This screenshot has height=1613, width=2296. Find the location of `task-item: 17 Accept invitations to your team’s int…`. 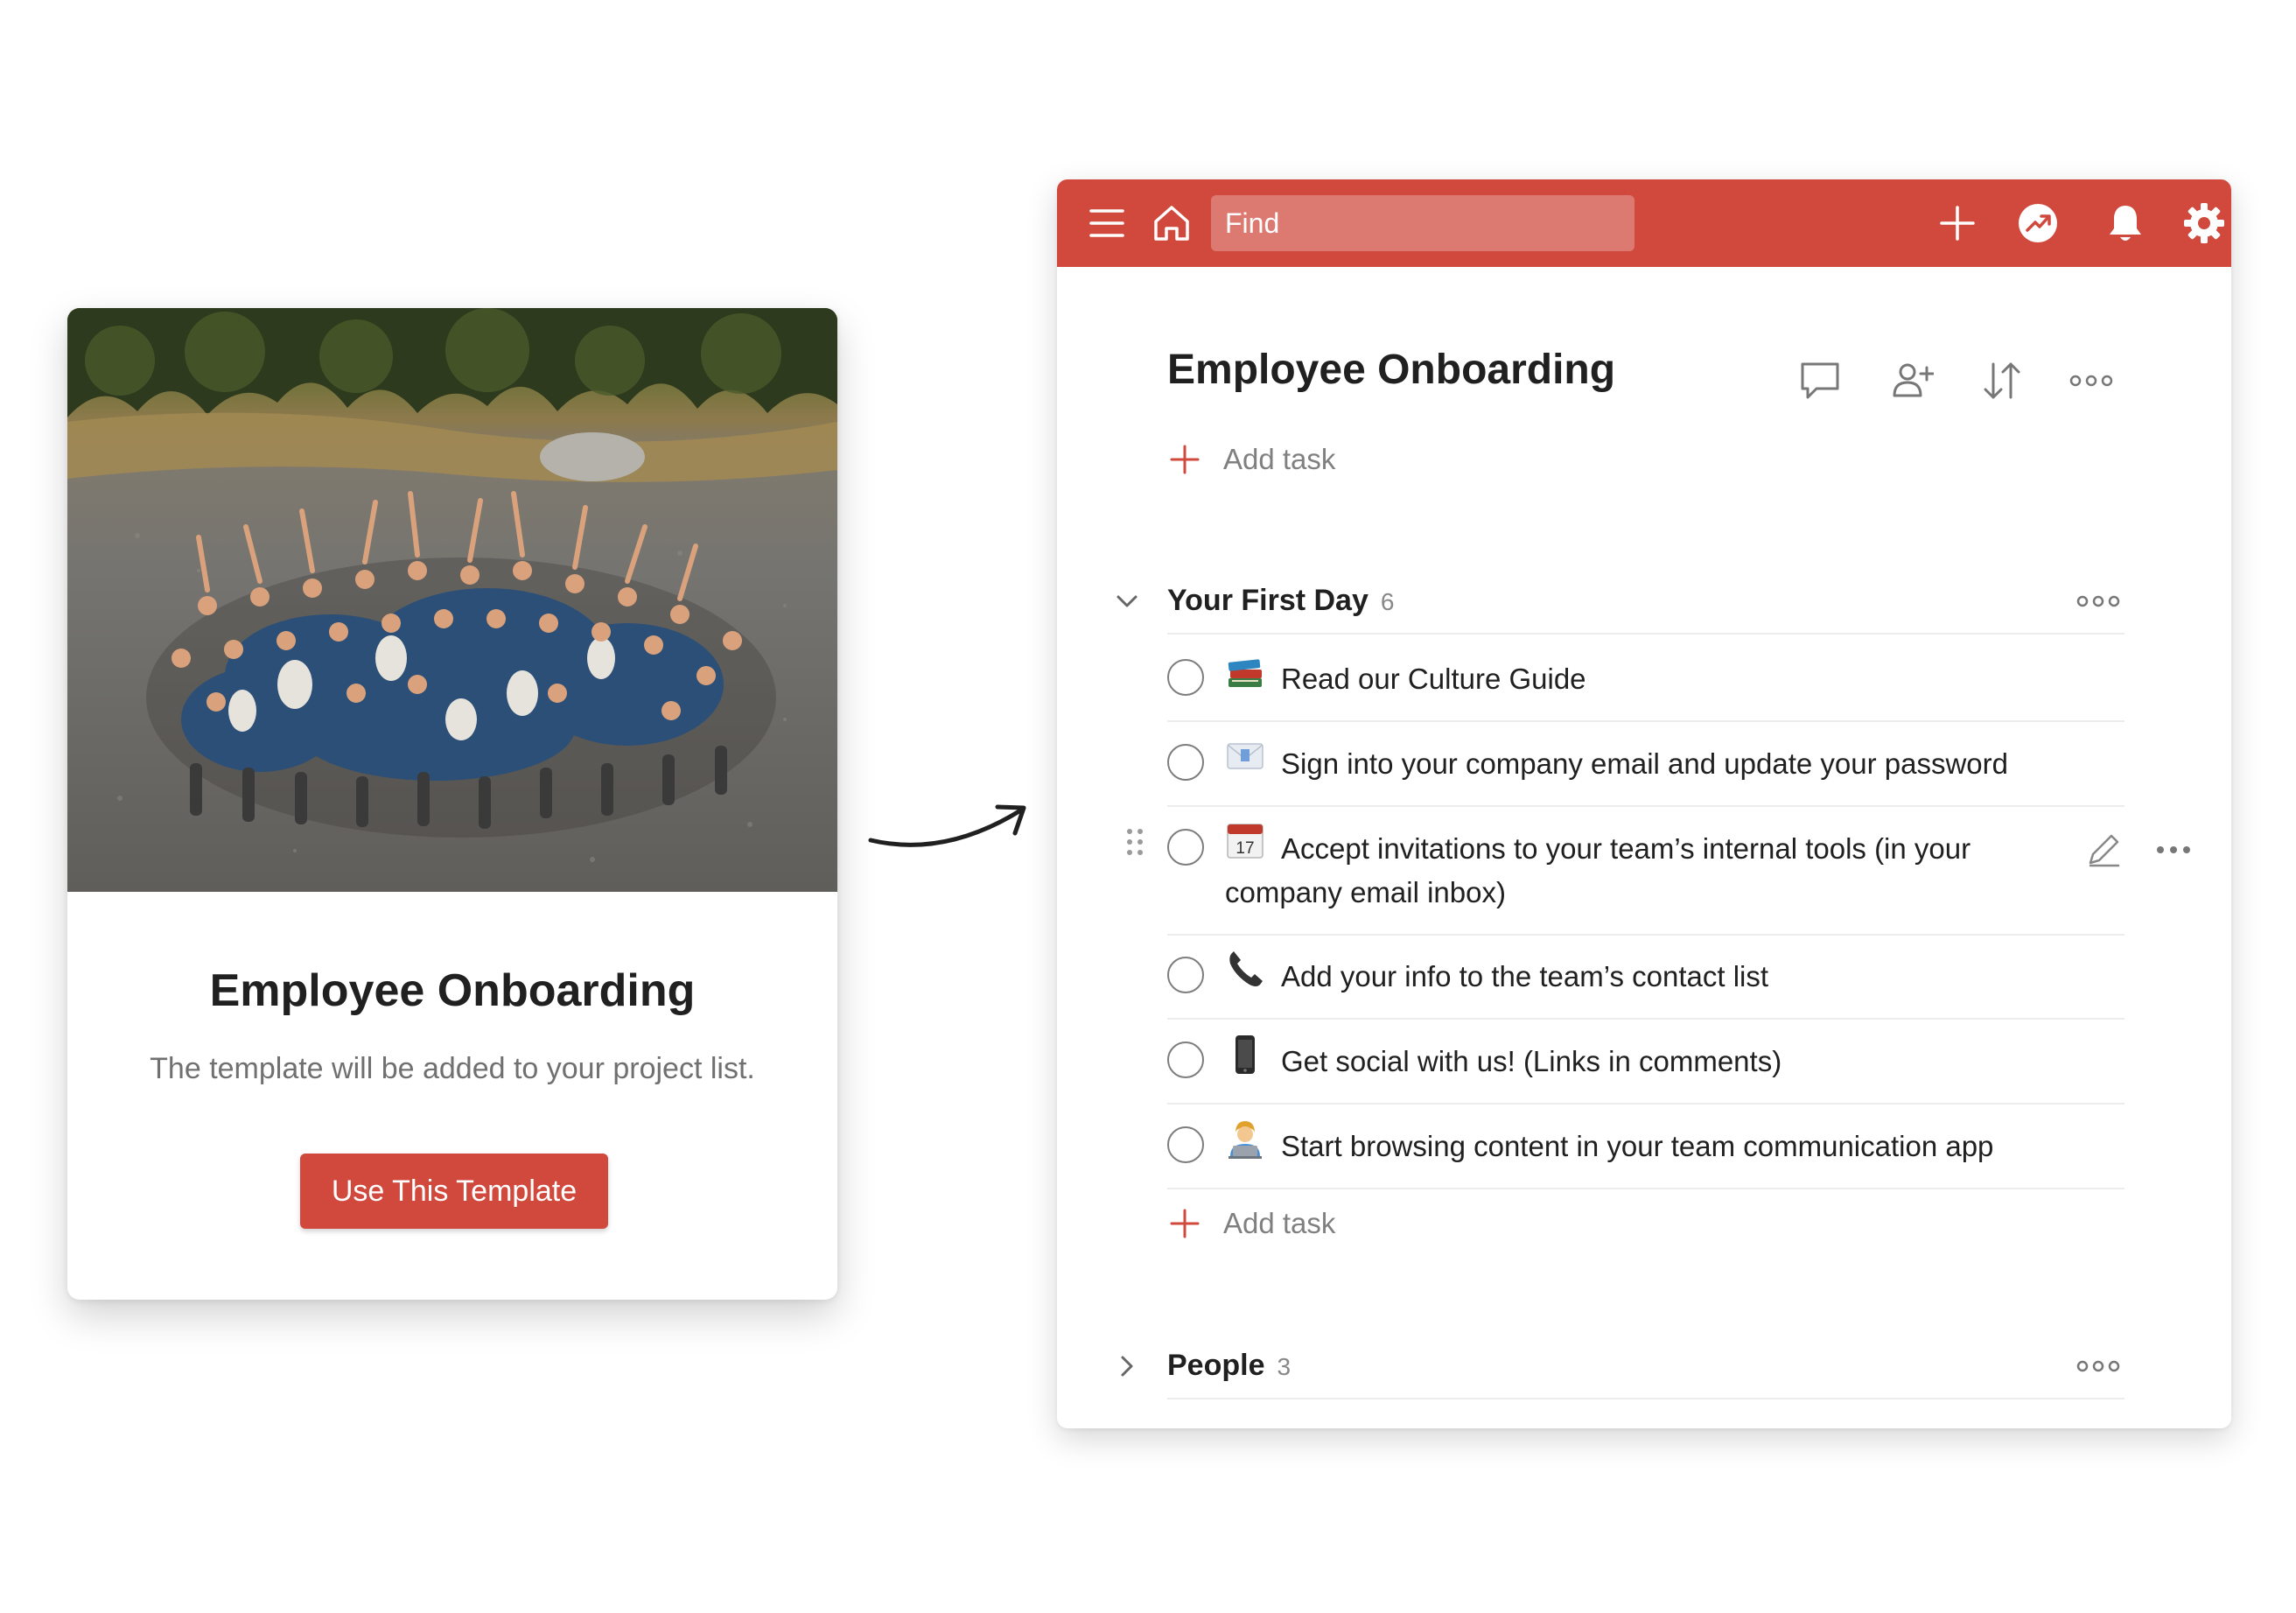

task-item: 17 Accept invitations to your team’s int… is located at coordinates (1645, 879).